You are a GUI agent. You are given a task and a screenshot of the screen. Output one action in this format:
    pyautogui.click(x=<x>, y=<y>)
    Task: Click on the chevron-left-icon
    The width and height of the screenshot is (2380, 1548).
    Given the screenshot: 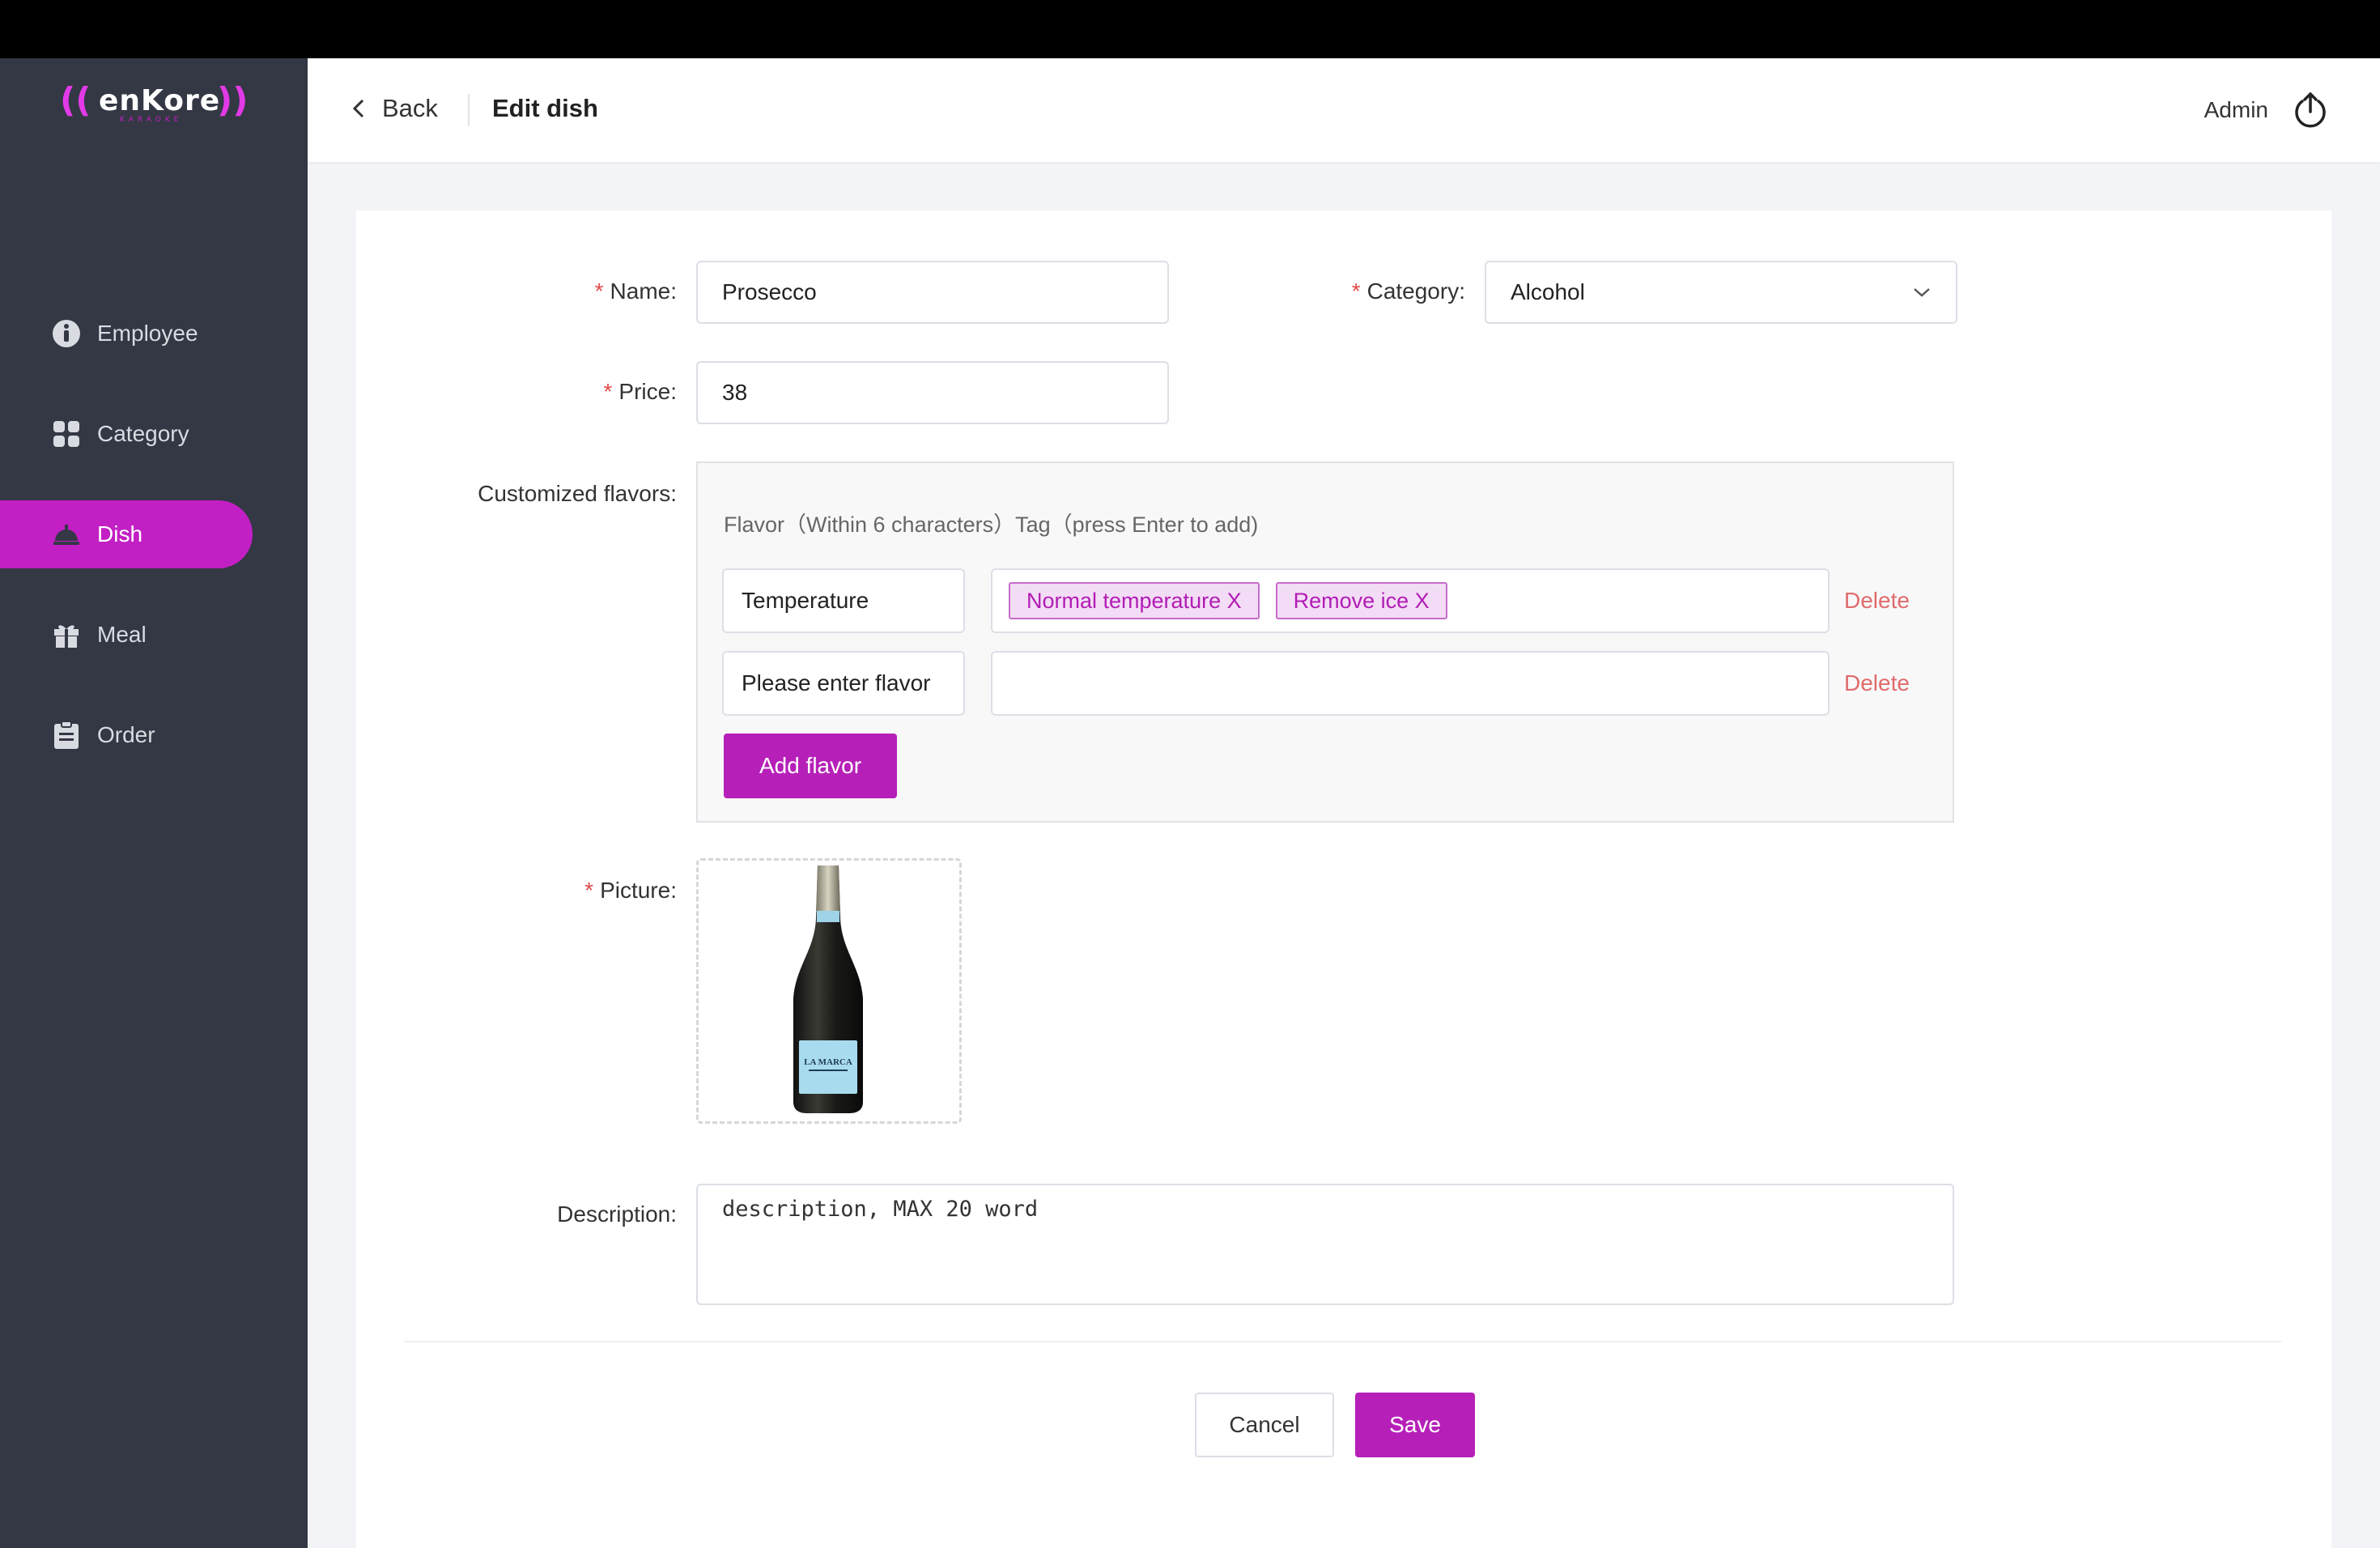 What is the action you would take?
    pyautogui.click(x=358, y=108)
    